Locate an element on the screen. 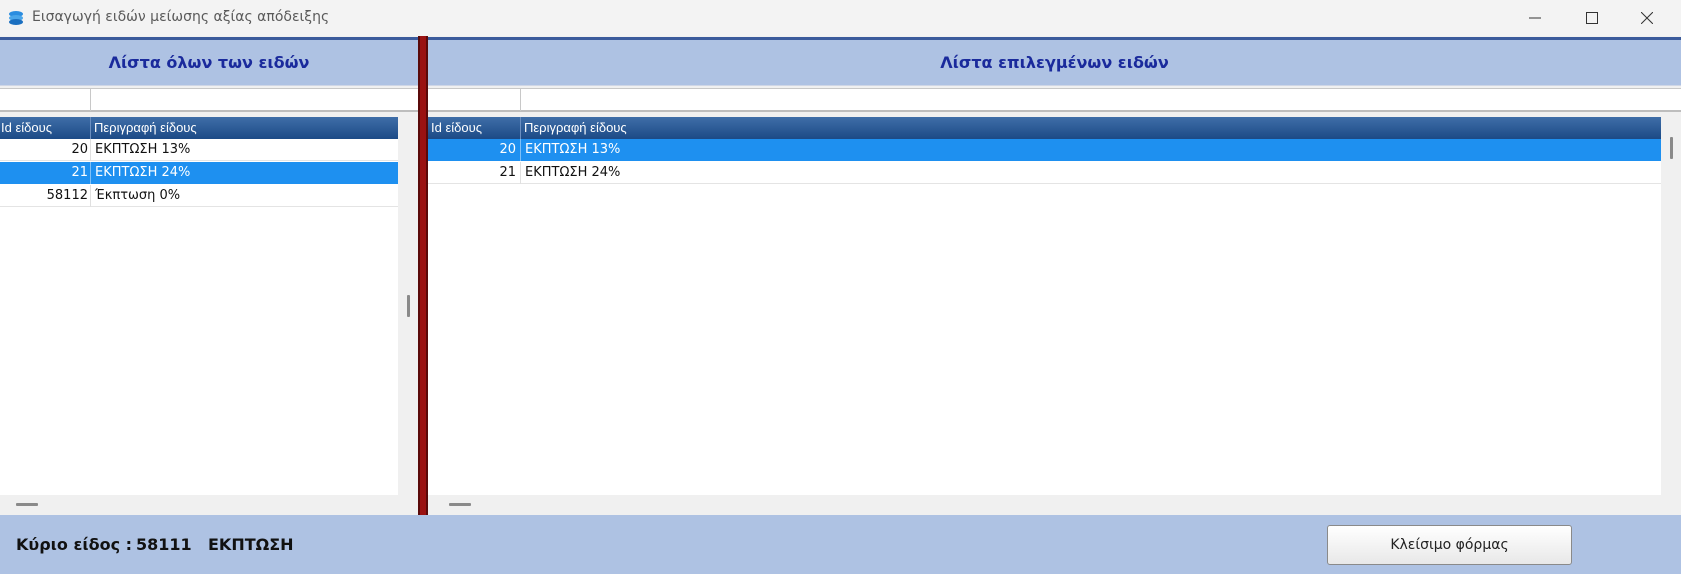  minimize-button is located at coordinates (1535, 18).